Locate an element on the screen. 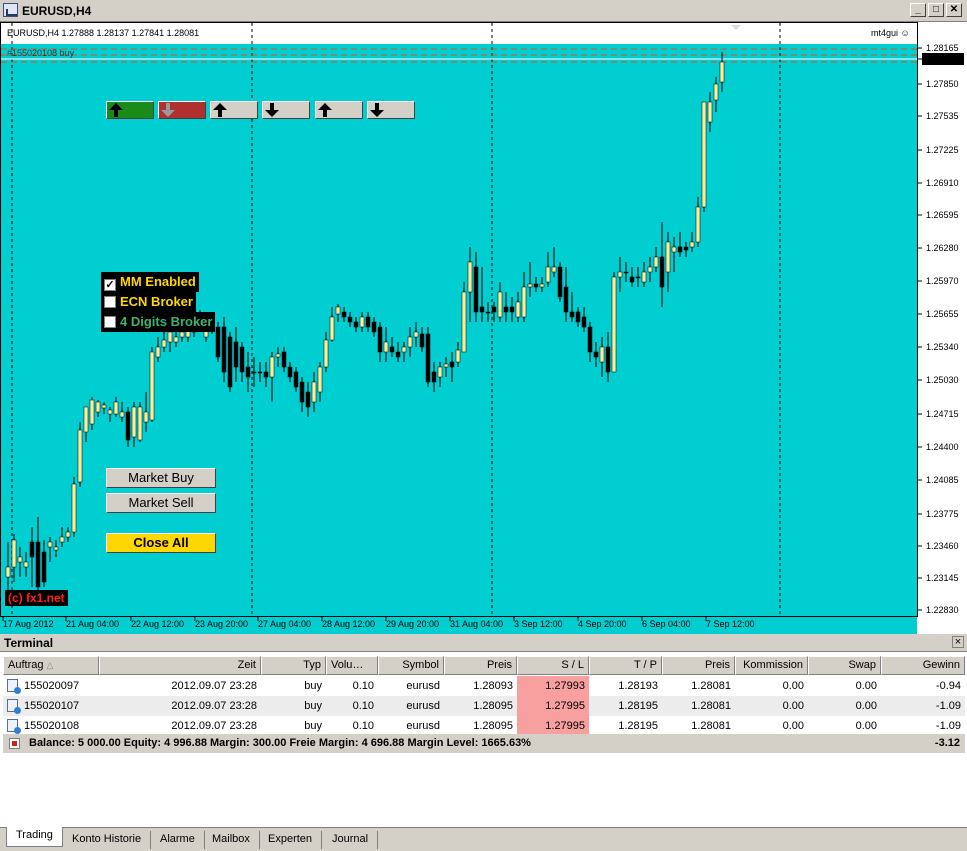 This screenshot has width=967, height=851. date-label: 22 Aug 12:00 is located at coordinates (157, 624).